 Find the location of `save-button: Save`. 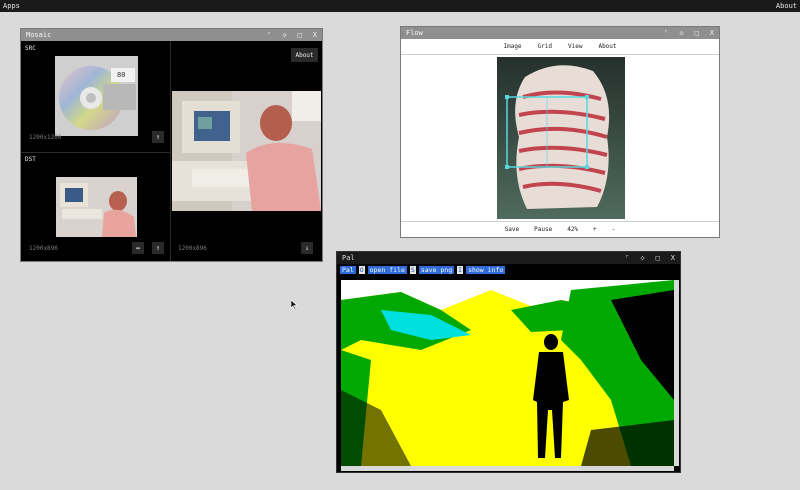

save-button: Save is located at coordinates (512, 229).